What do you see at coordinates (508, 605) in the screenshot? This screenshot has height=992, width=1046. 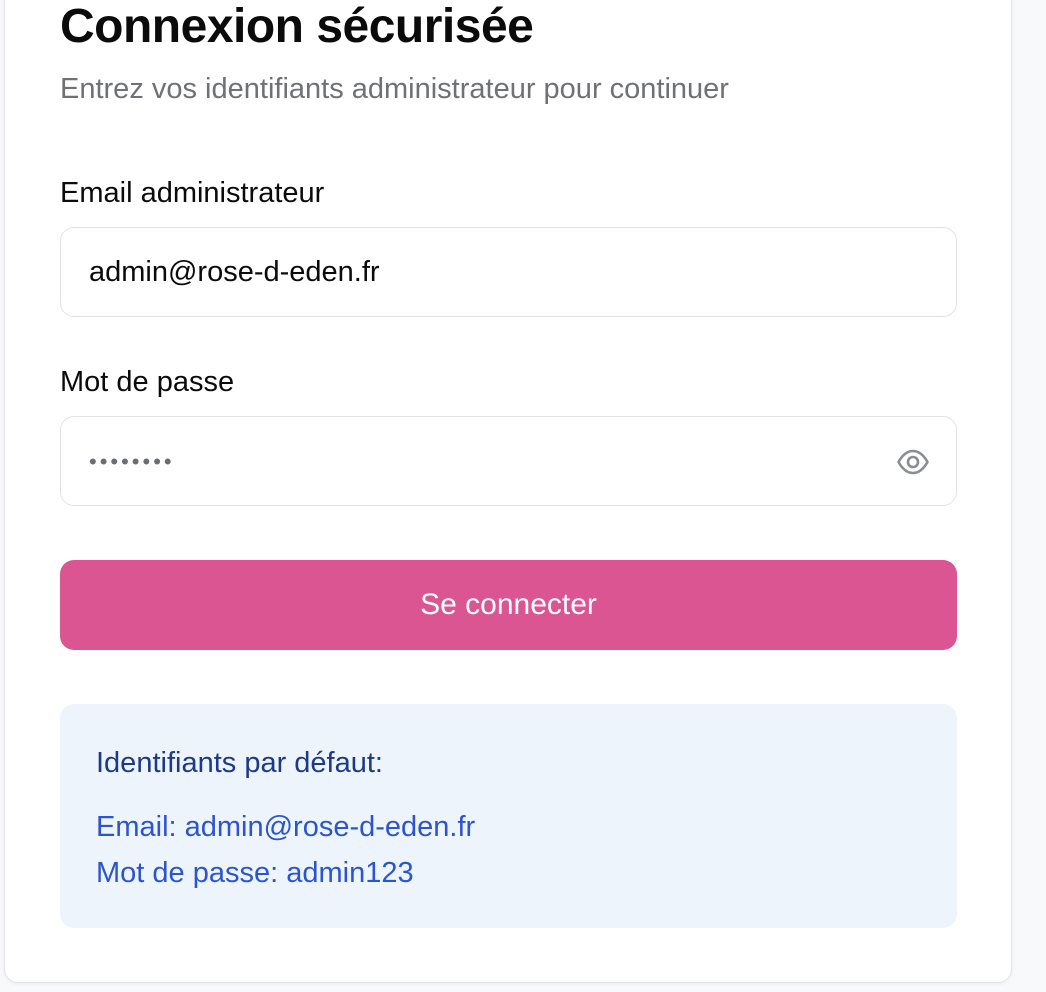 I see `login-button: Se connecter` at bounding box center [508, 605].